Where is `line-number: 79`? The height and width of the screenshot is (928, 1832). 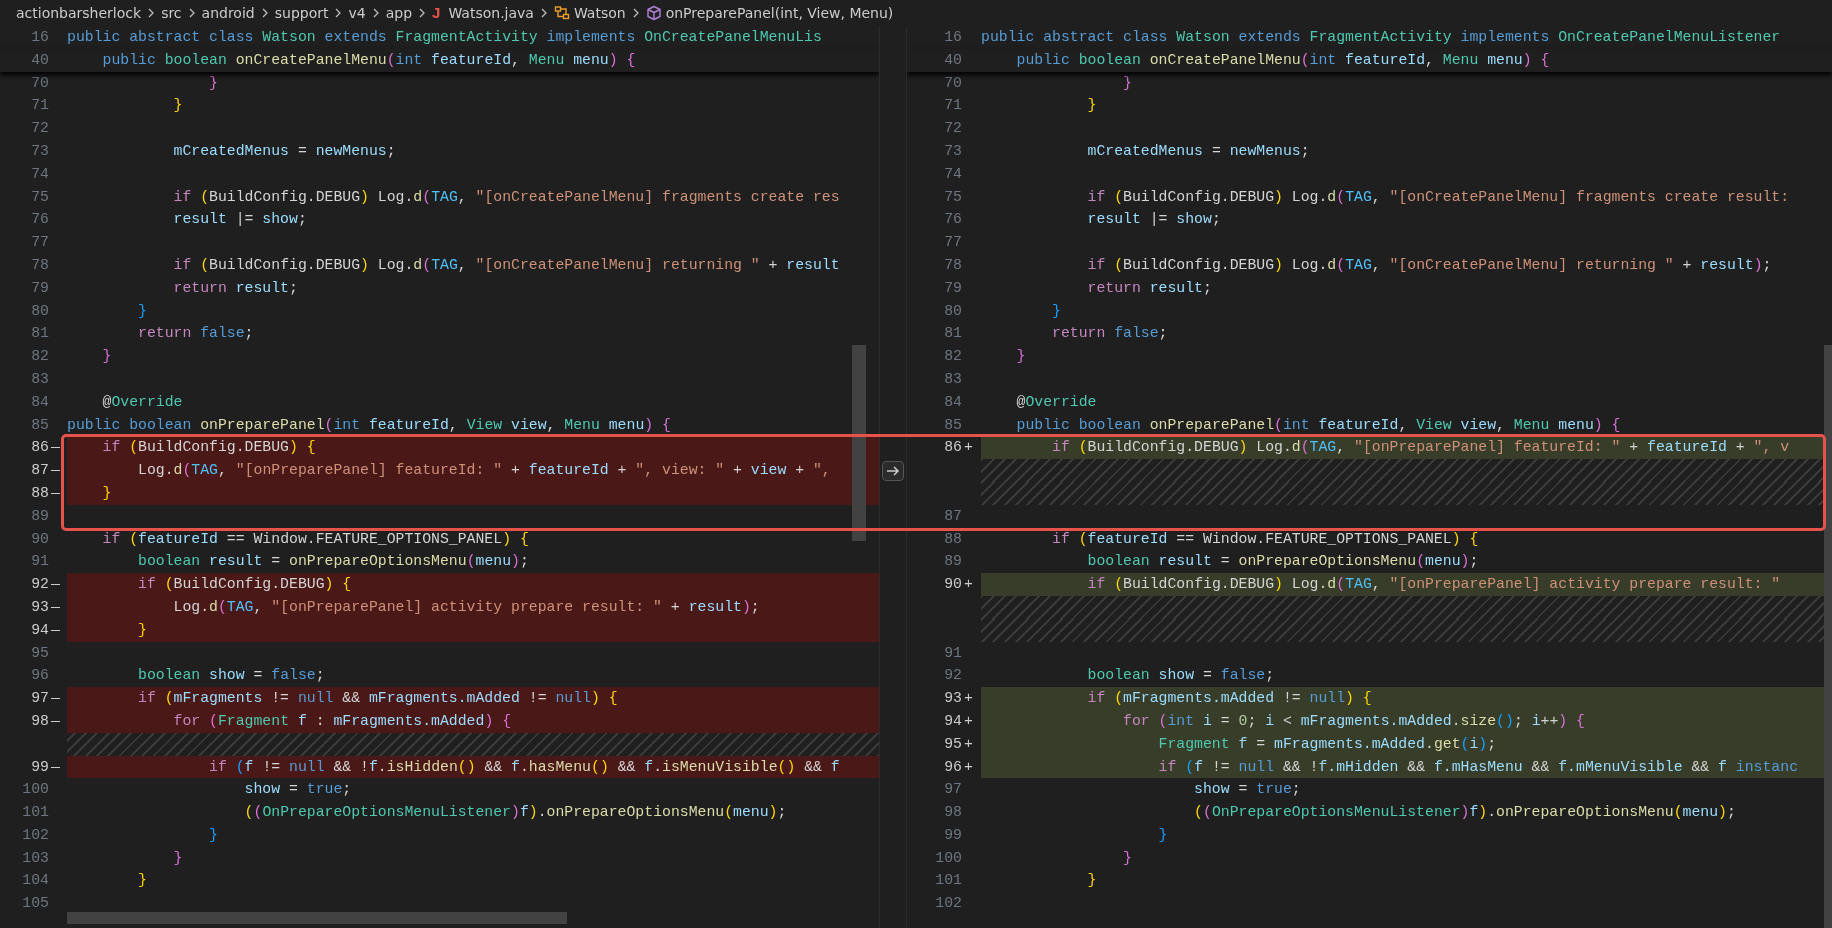
line-number: 79 is located at coordinates (952, 288).